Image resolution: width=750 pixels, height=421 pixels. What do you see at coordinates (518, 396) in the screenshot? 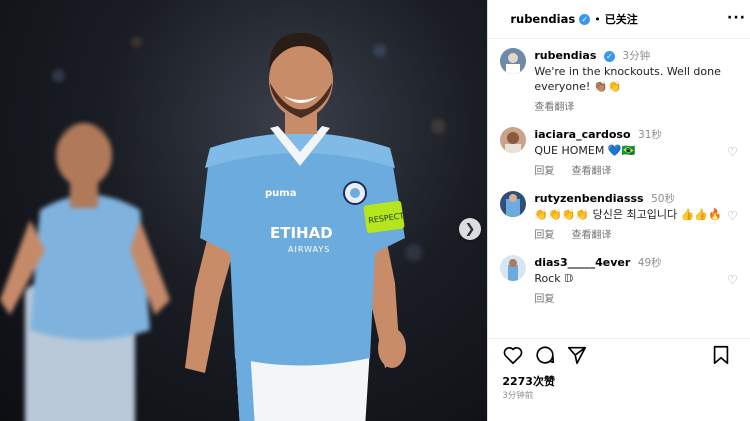
I see `post-time: 3分钟前` at bounding box center [518, 396].